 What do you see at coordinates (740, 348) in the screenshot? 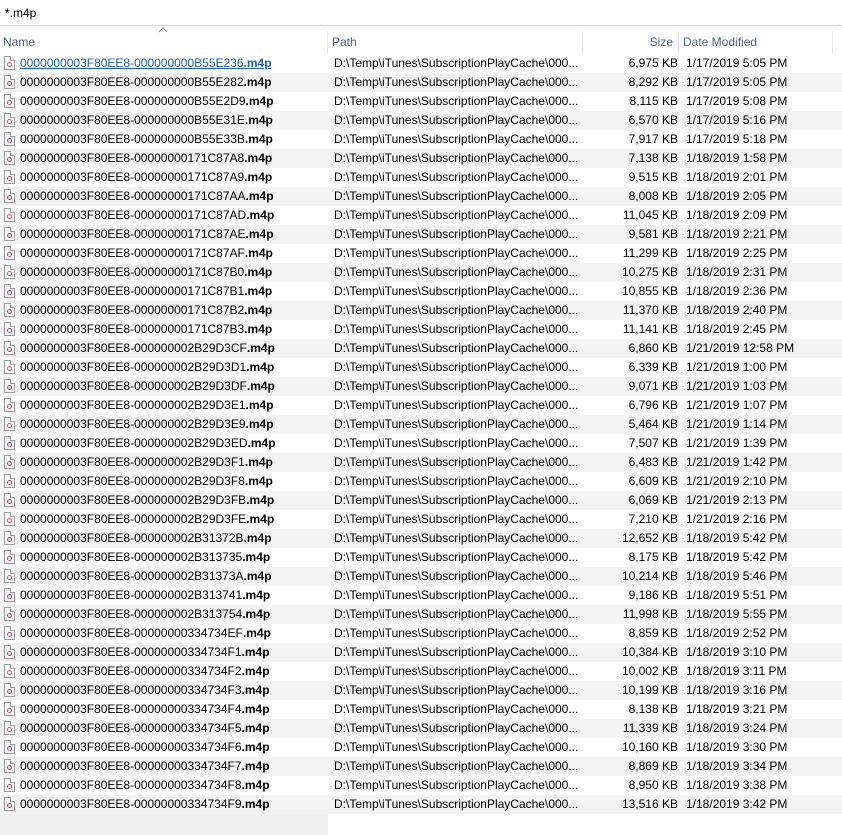
I see `file-date-modified: 1/21/2019 12:58 PM` at bounding box center [740, 348].